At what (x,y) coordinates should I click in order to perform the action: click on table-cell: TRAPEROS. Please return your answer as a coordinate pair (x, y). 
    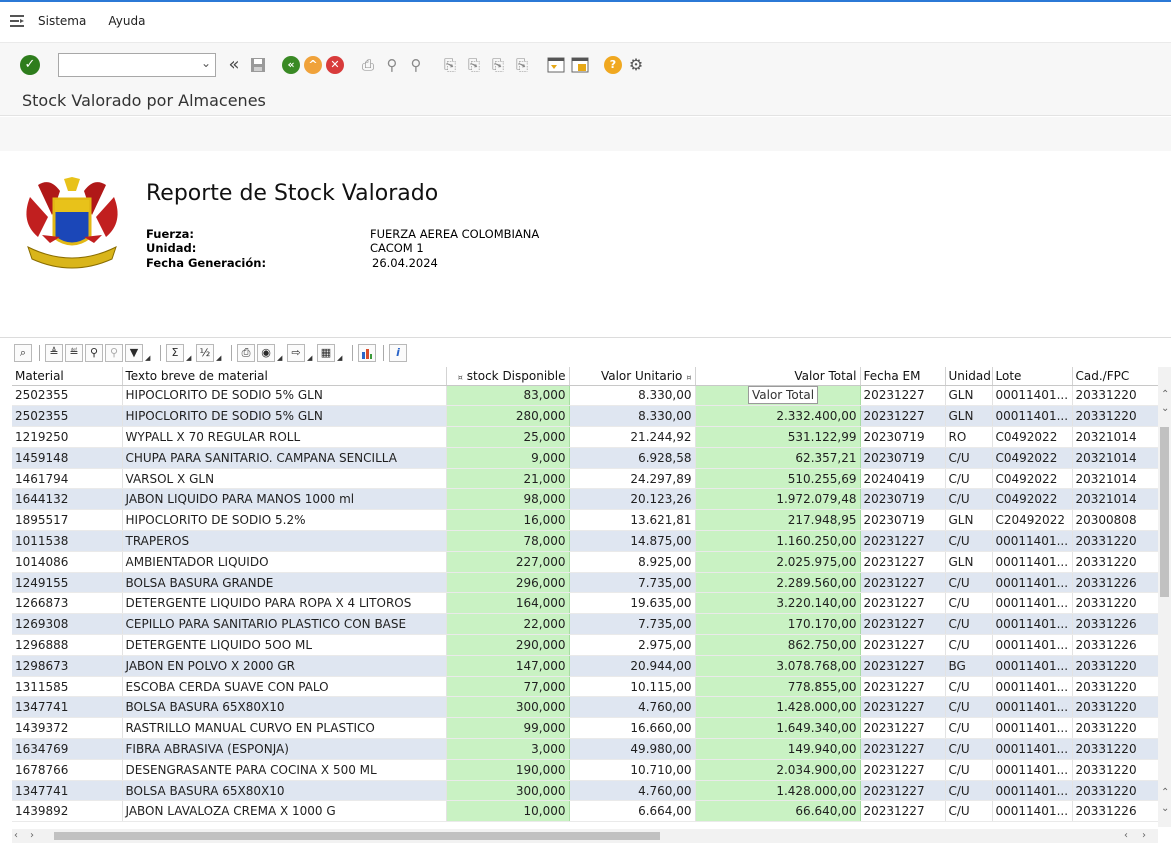
    Looking at the image, I should click on (284, 541).